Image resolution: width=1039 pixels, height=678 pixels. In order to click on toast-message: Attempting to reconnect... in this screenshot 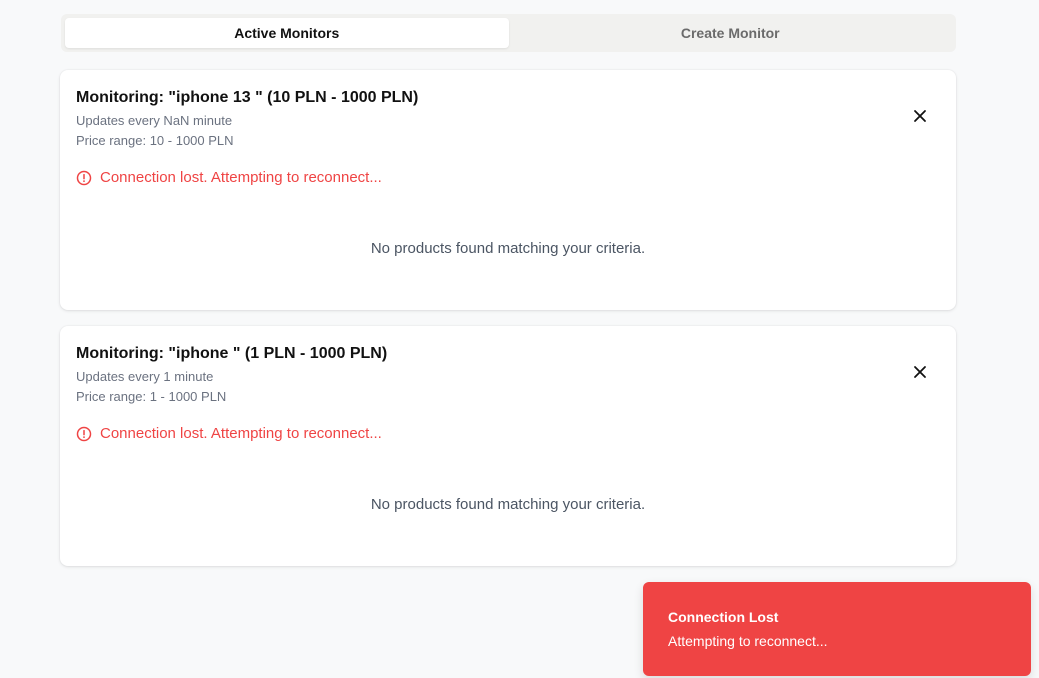, I will do `click(748, 641)`.